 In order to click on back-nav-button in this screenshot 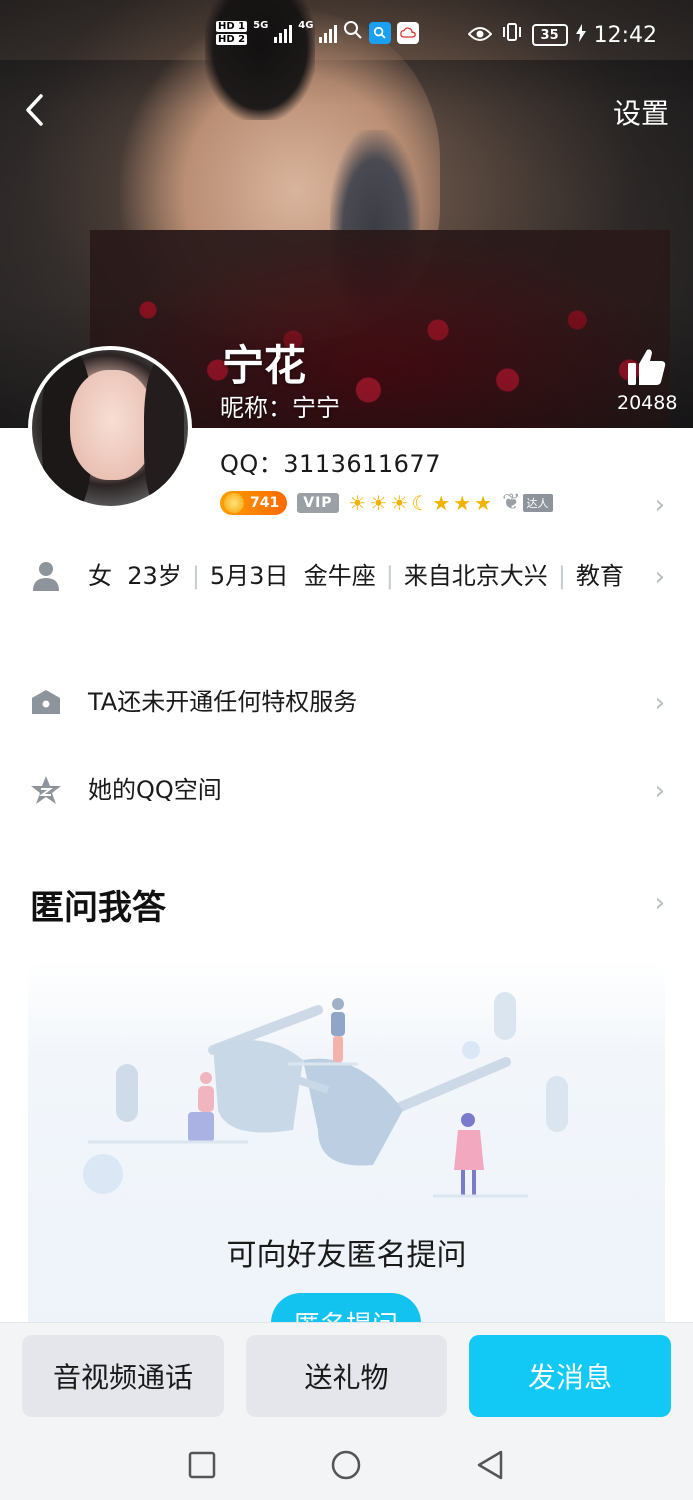, I will do `click(490, 1465)`.